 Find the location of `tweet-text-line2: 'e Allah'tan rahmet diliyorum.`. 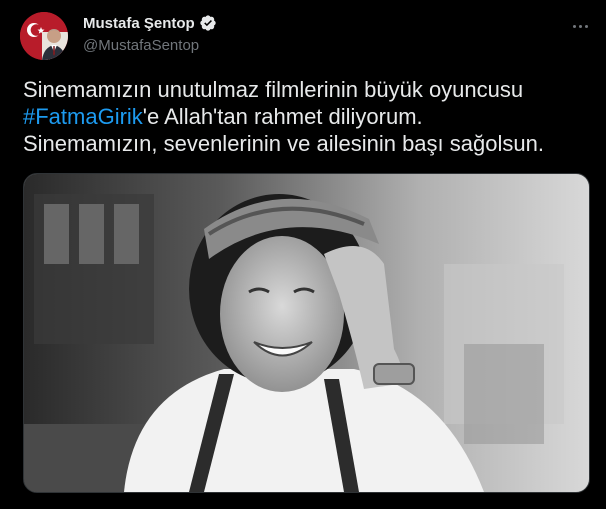

tweet-text-line2: 'e Allah'tan rahmet diliyorum. is located at coordinates (282, 116).